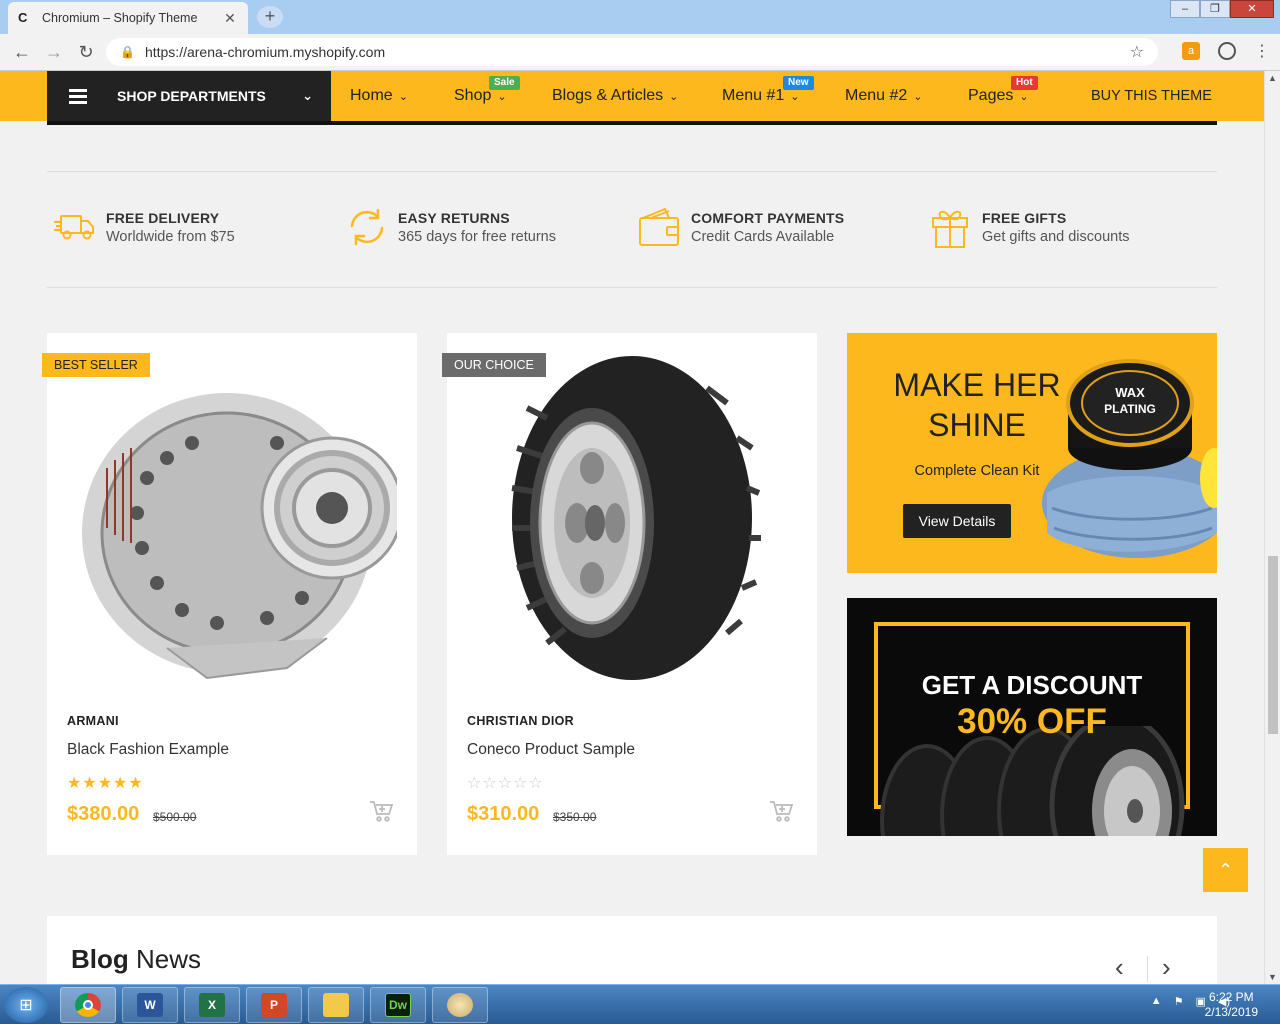 The width and height of the screenshot is (1280, 1024). I want to click on nav-item-home: Home ⌄, so click(379, 96).